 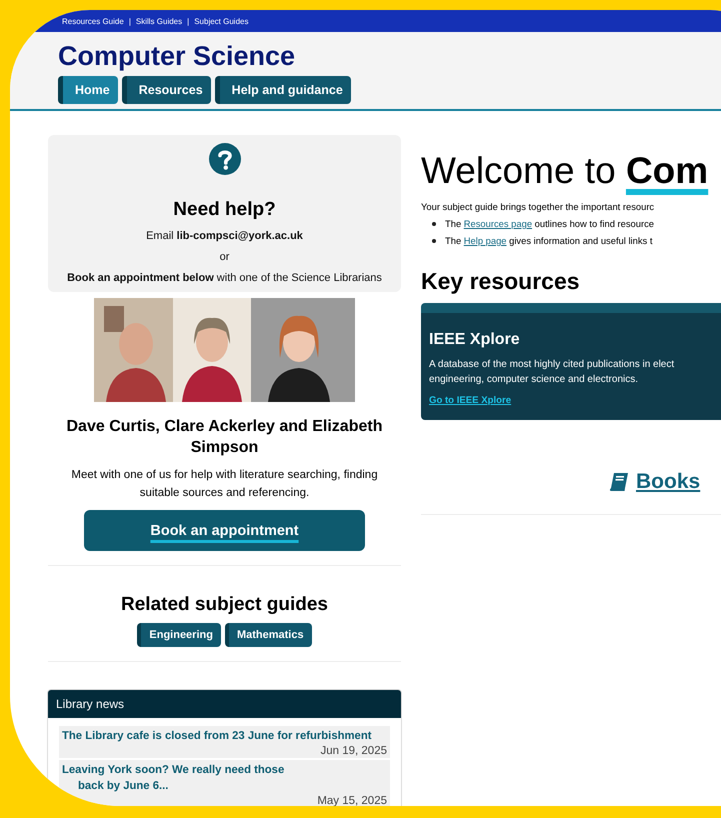 What do you see at coordinates (470, 400) in the screenshot?
I see `card-link: Go to IEEE Xplore` at bounding box center [470, 400].